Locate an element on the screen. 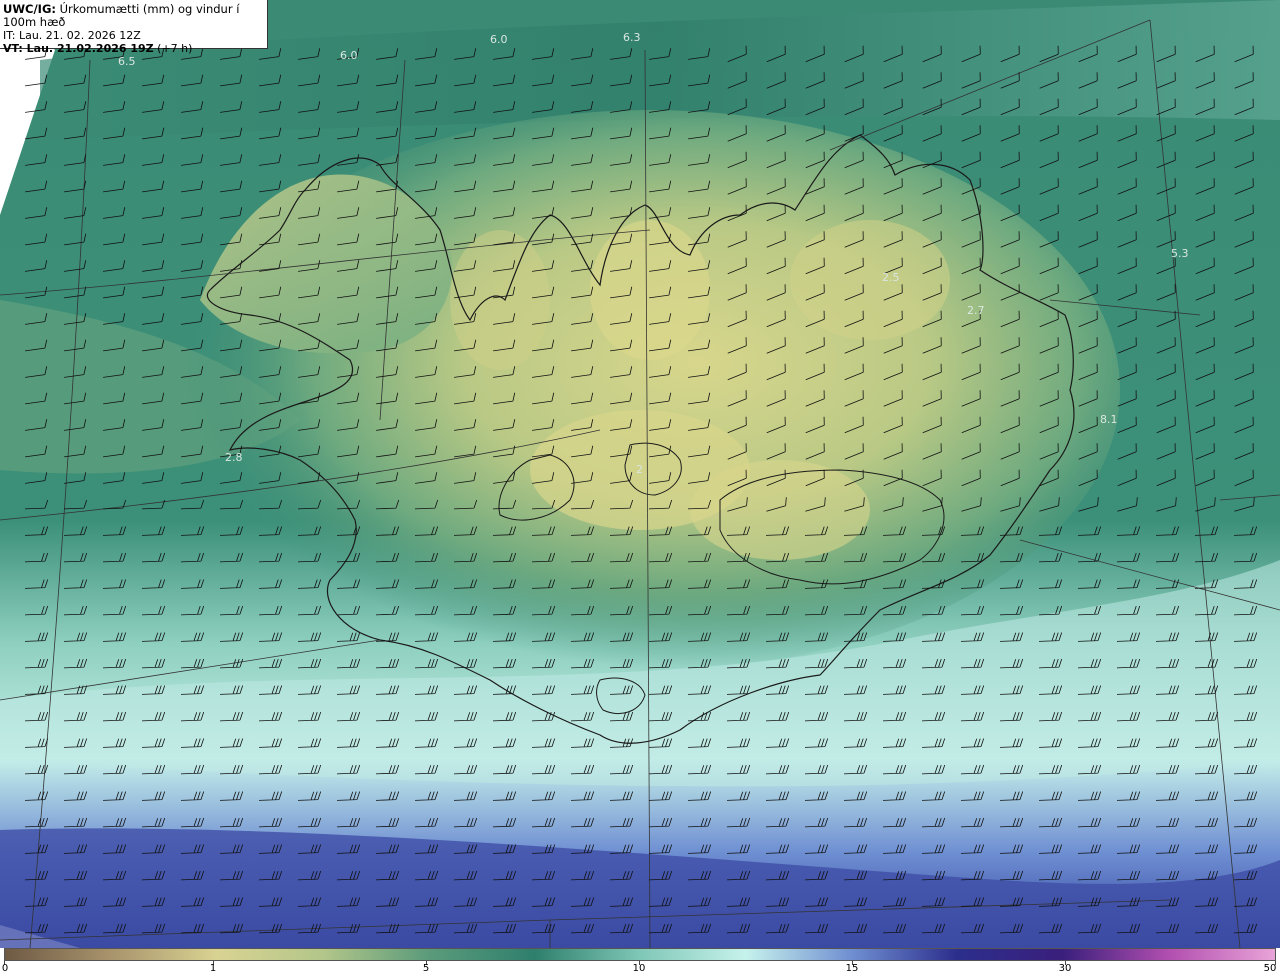  colorbar-label: 5 is located at coordinates (426, 968).